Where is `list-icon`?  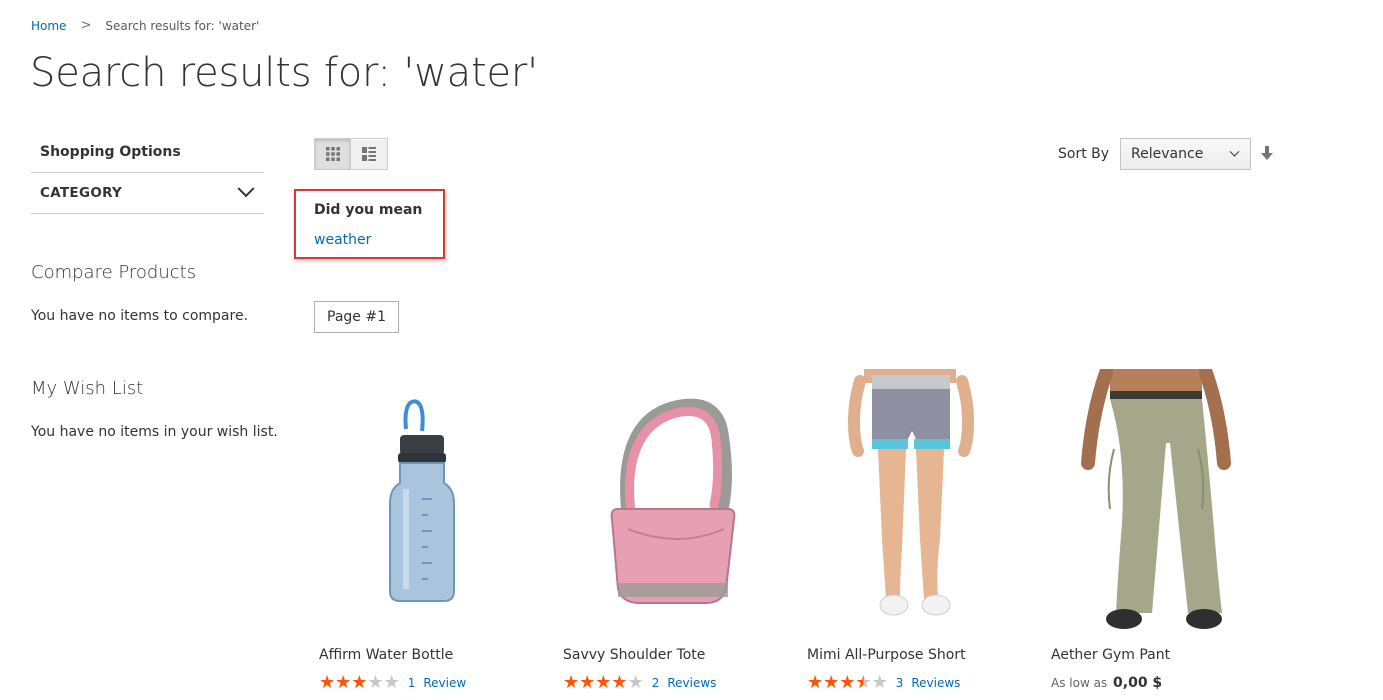 list-icon is located at coordinates (369, 154).